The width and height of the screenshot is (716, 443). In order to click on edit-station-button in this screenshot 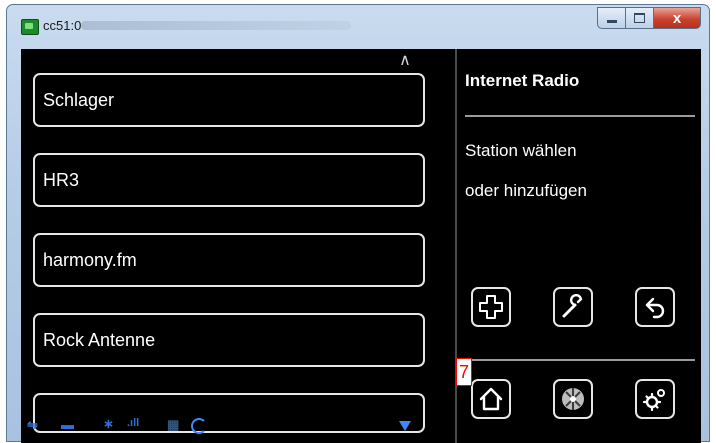, I will do `click(573, 307)`.